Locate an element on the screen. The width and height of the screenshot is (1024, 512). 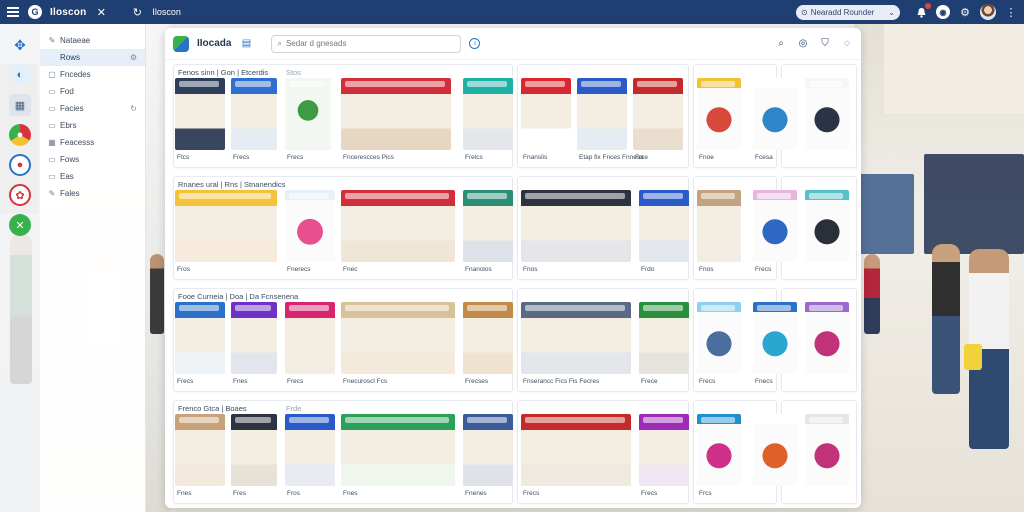
refresh-icon: ↻ is located at coordinates (137, 12).